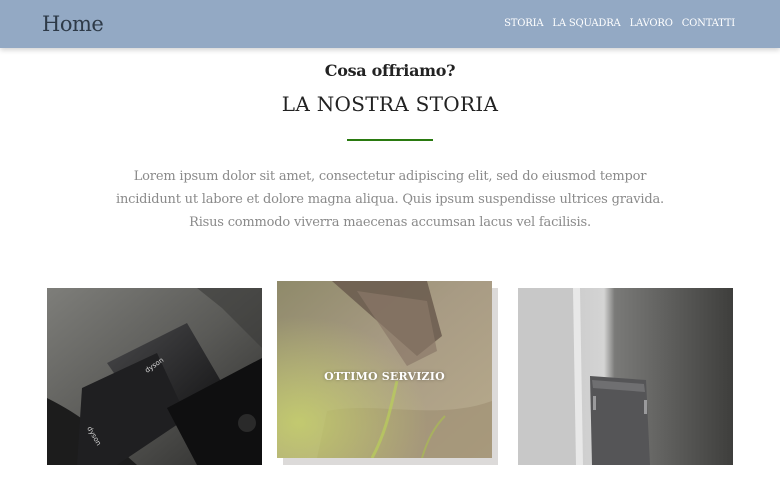 The width and height of the screenshot is (780, 480). What do you see at coordinates (390, 104) in the screenshot?
I see `section-title: LA NOSTRA STORIA` at bounding box center [390, 104].